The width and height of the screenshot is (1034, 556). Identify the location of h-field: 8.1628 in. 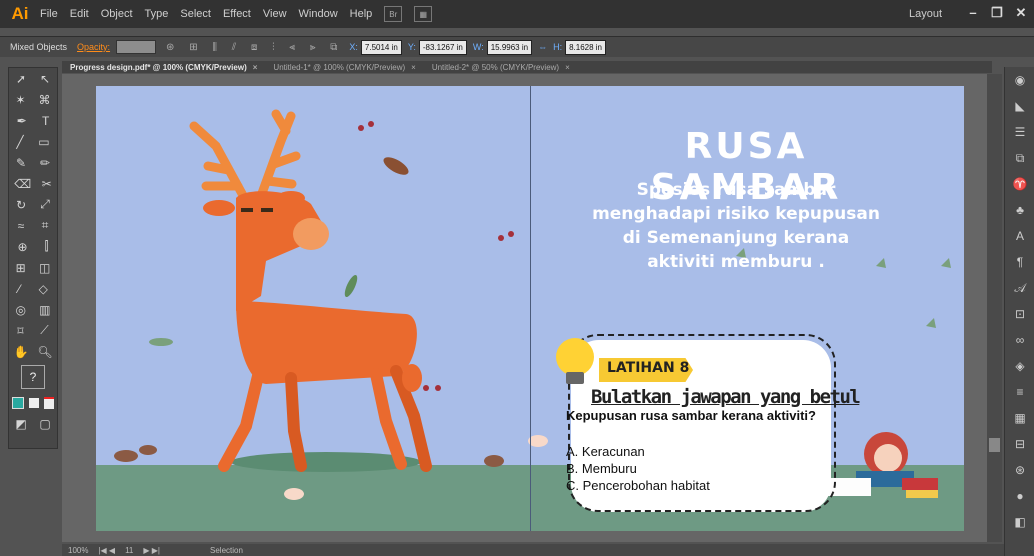
(585, 47).